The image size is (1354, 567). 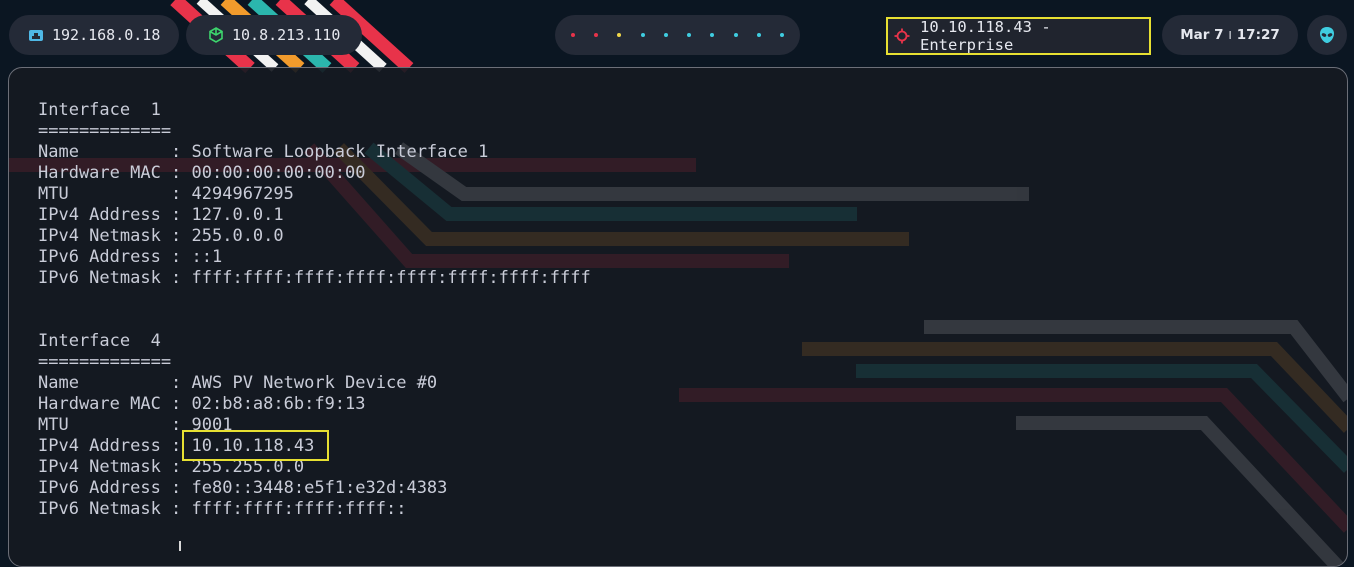 What do you see at coordinates (238, 383) in the screenshot?
I see `terminal-line: Name : AWS PV Network Device #0` at bounding box center [238, 383].